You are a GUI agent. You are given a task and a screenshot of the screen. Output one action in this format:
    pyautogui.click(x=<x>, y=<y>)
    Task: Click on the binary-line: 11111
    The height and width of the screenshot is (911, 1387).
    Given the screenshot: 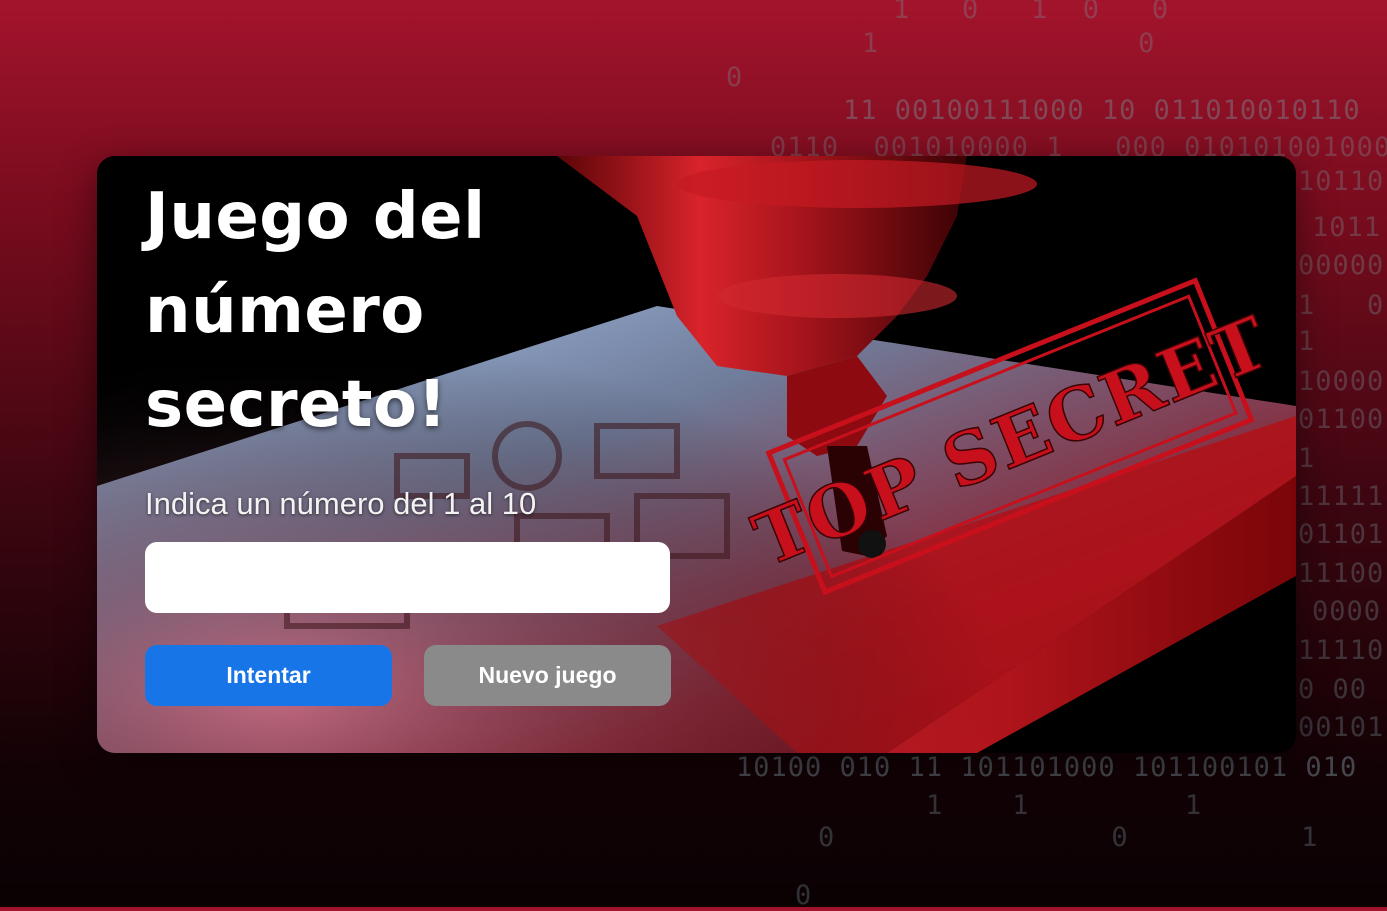 What is the action you would take?
    pyautogui.click(x=1341, y=496)
    